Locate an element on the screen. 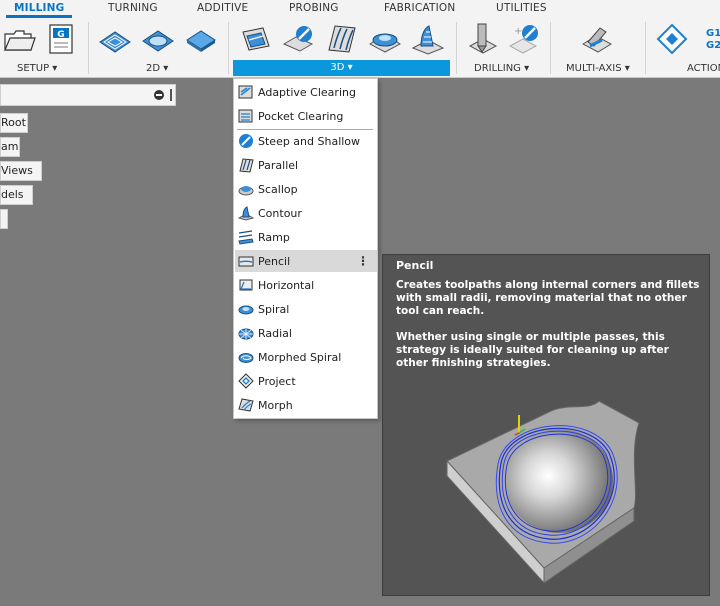 This screenshot has width=720, height=606. radial-icon is located at coordinates (246, 334).